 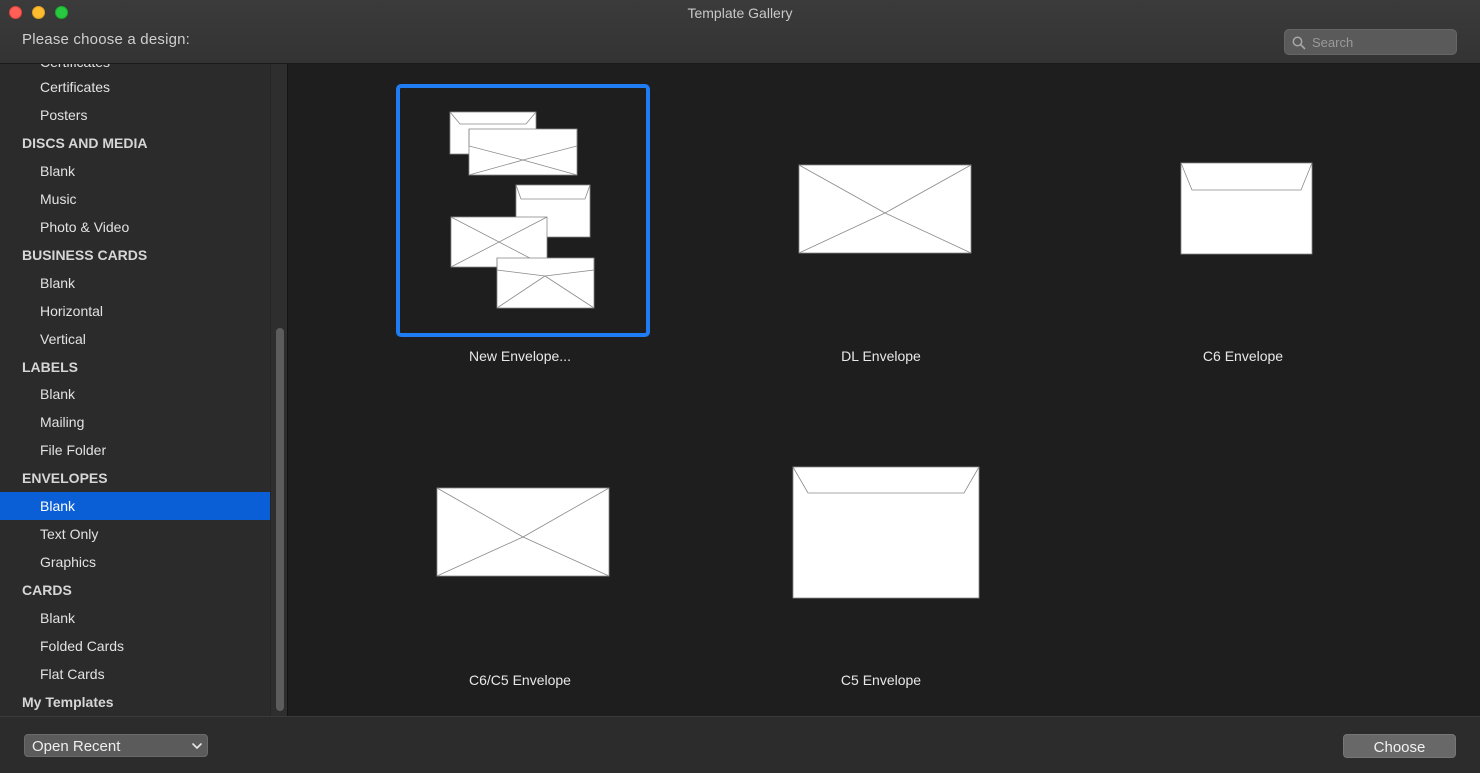 I want to click on envelope-c6-icon, so click(x=1246, y=208).